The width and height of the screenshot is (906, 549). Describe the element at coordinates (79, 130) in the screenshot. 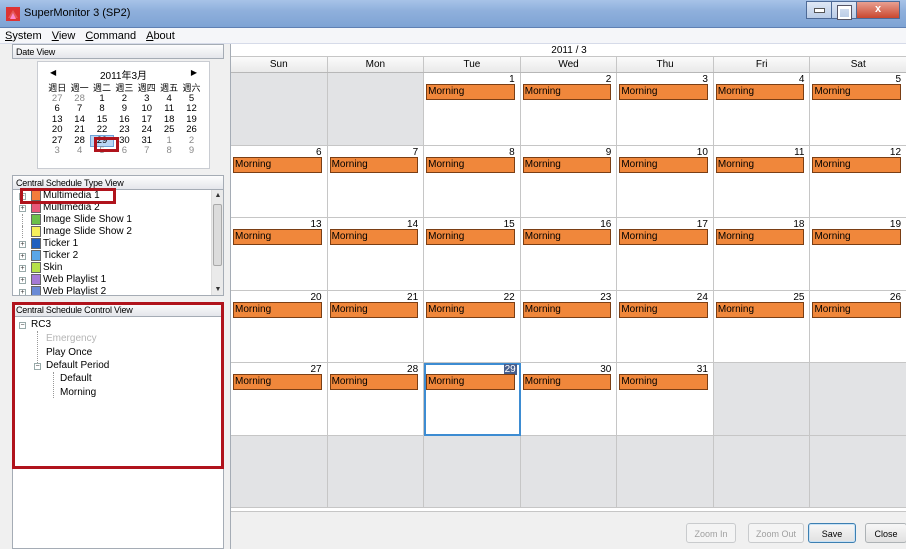

I see `mini-calendar-day: 21` at that location.